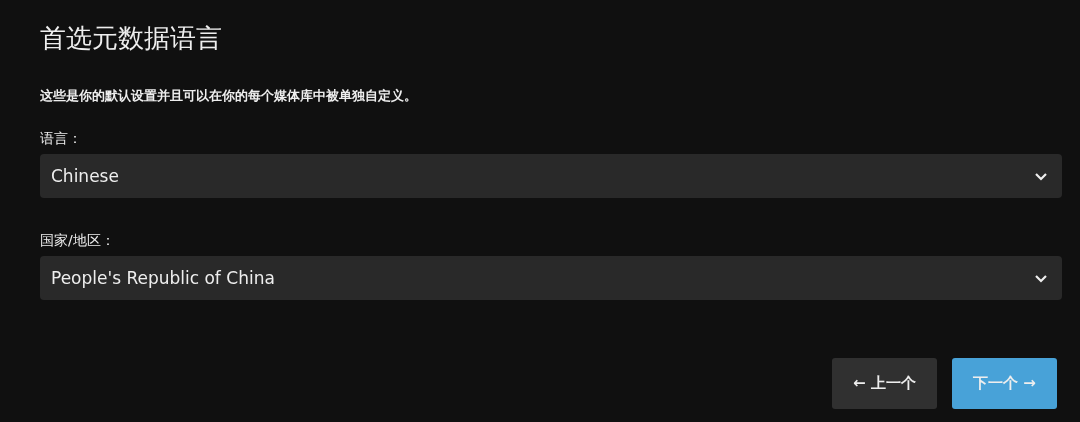 This screenshot has height=422, width=1080. Describe the element at coordinates (551, 278) in the screenshot. I see `dropdown-select: People's Republic of China` at that location.